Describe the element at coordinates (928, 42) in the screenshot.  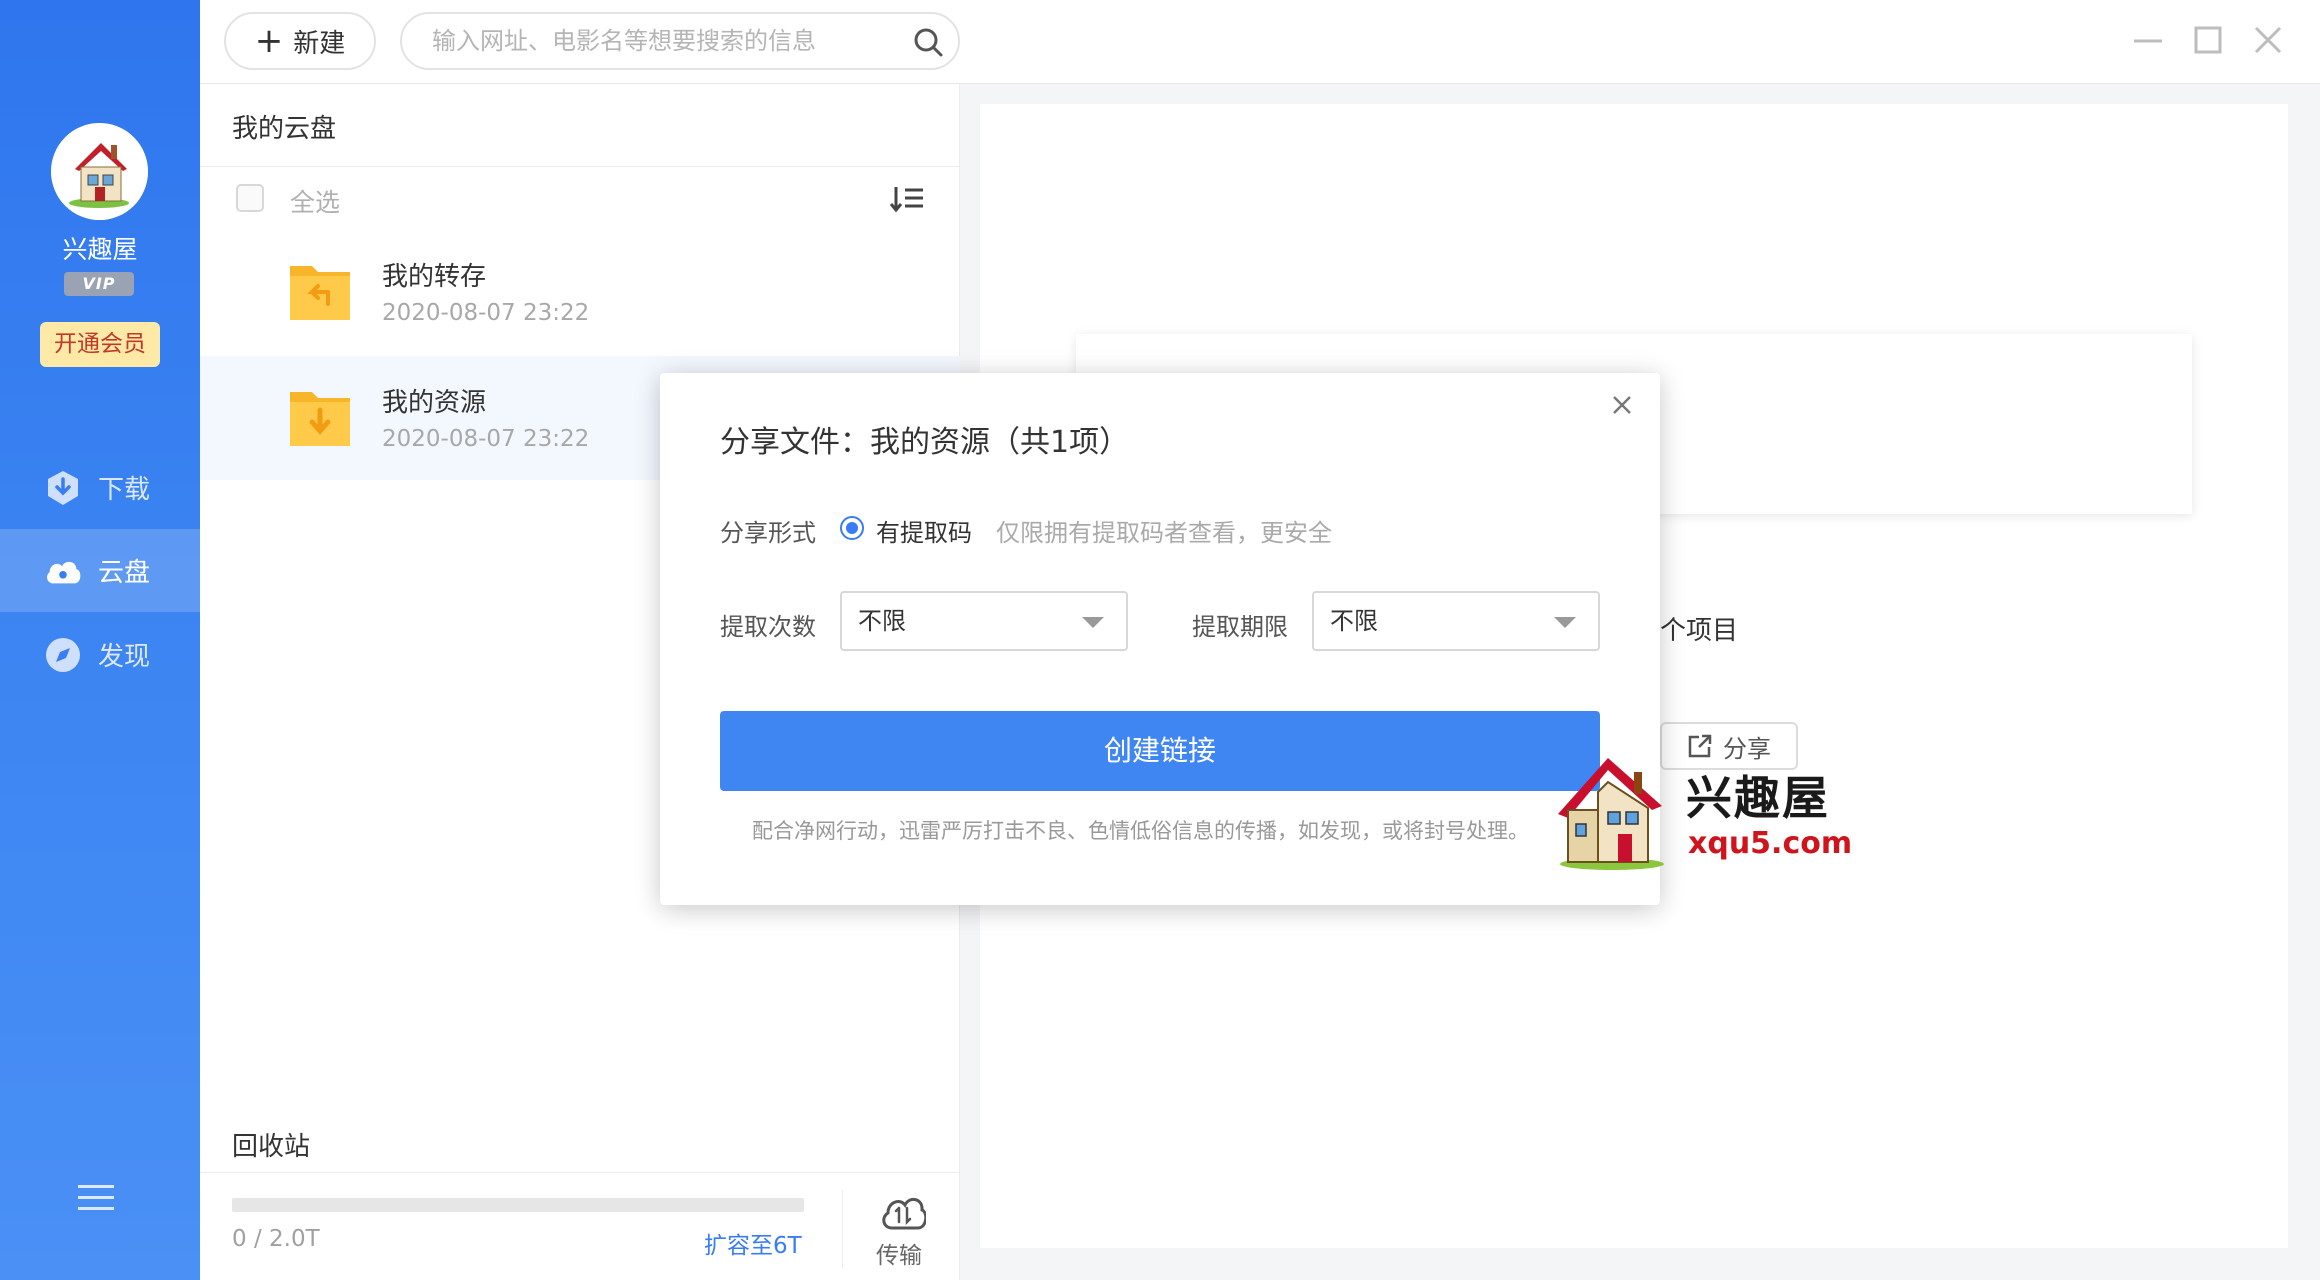
I see `search-icon` at that location.